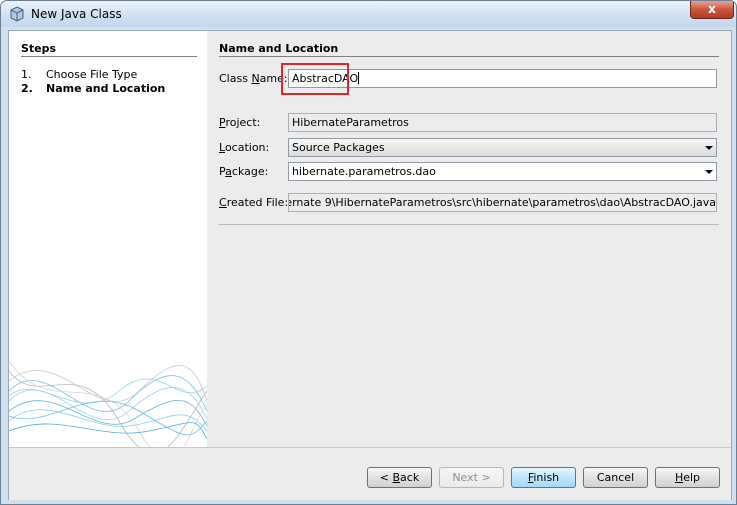 This screenshot has width=737, height=505. I want to click on button-text: <, so click(386, 477).